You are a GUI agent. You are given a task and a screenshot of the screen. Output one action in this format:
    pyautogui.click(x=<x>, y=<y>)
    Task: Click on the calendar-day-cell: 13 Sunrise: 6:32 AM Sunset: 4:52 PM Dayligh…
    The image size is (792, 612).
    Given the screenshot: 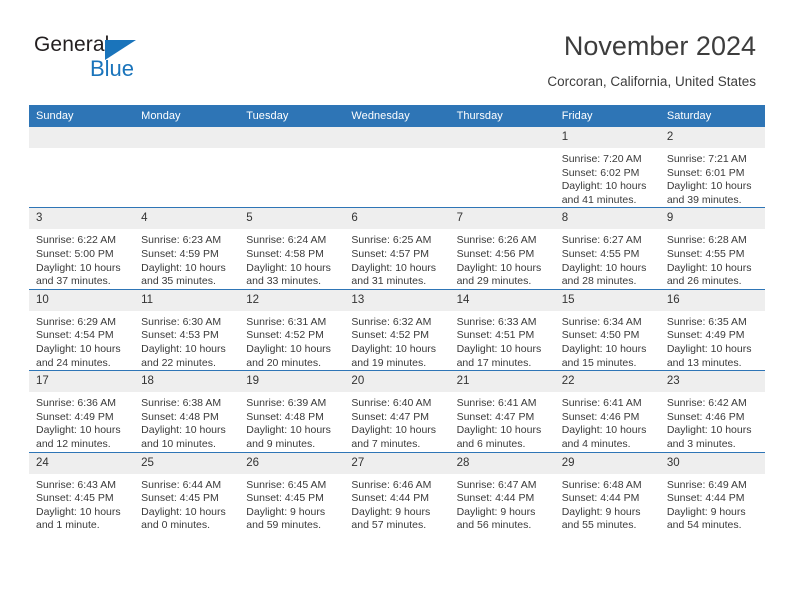 What is the action you would take?
    pyautogui.click(x=397, y=330)
    